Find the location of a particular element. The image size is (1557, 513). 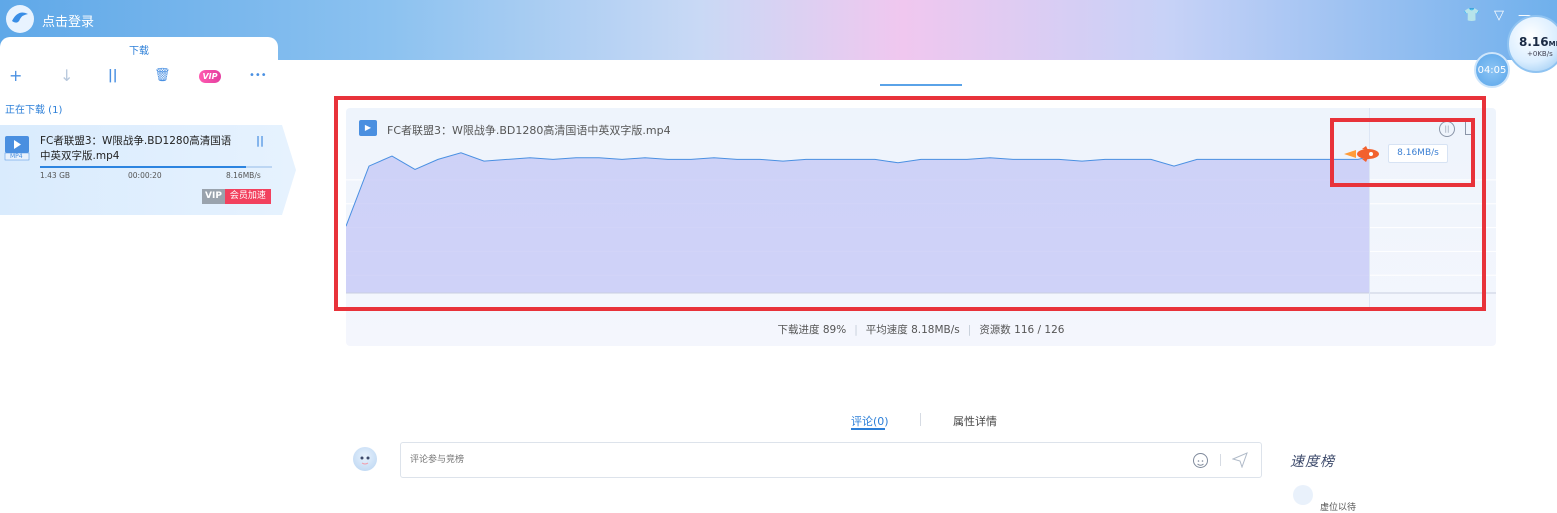

tab-comments: 评论(0) is located at coordinates (870, 421).